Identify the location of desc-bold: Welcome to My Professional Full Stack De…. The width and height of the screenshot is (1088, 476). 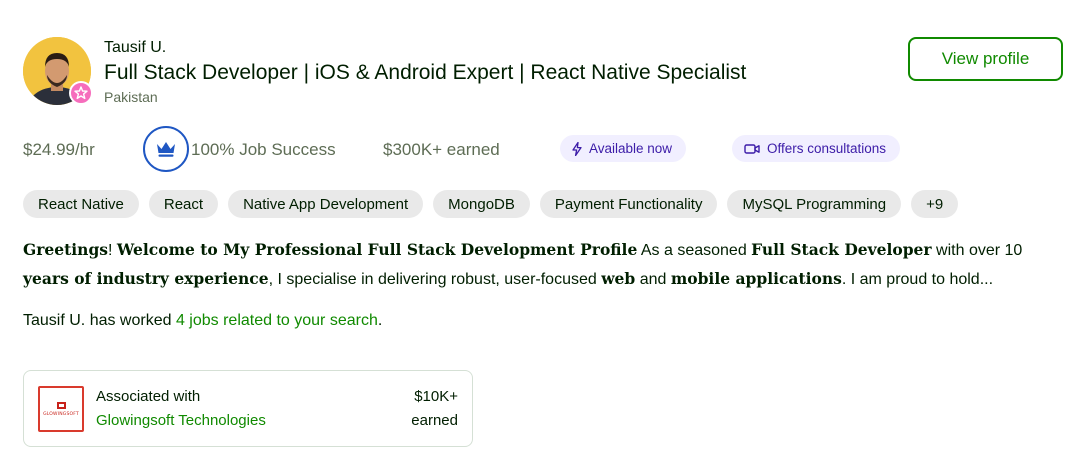
(377, 249).